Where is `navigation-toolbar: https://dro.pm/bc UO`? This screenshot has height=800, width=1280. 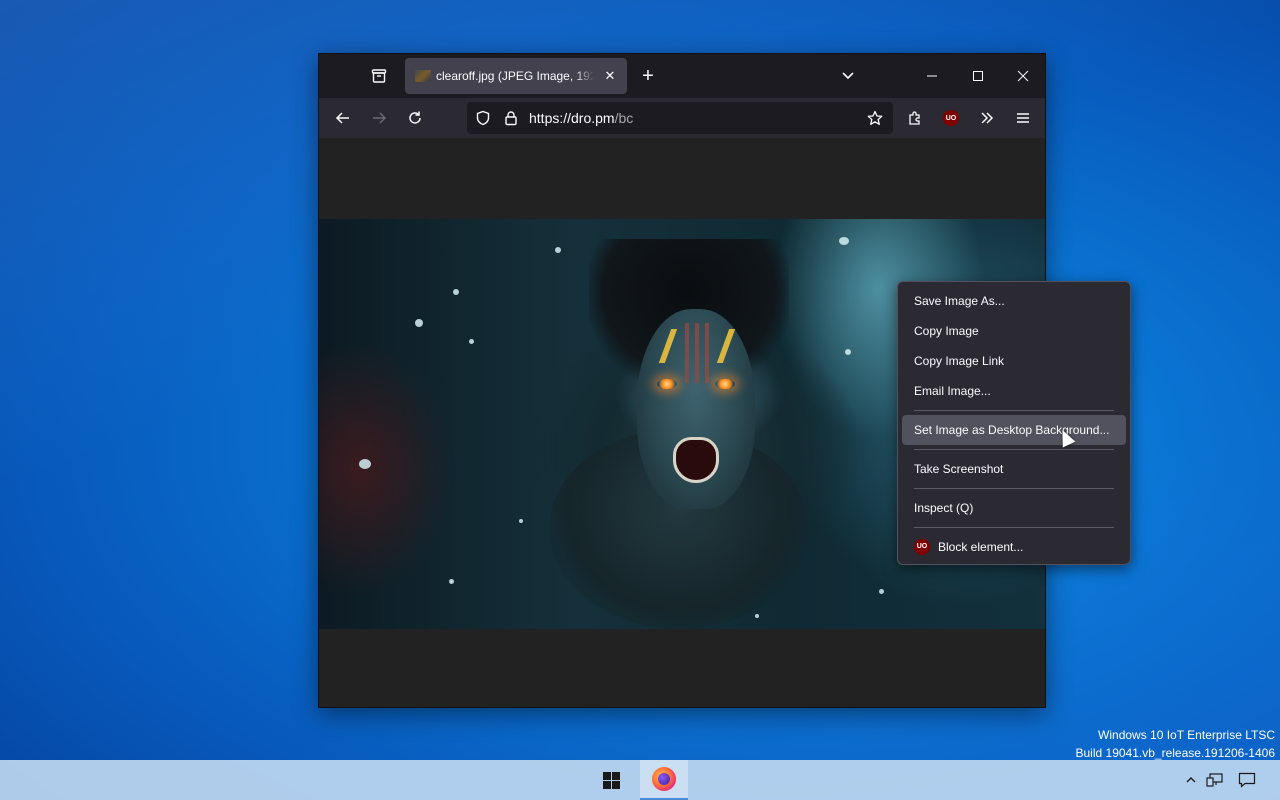
navigation-toolbar: https://dro.pm/bc UO is located at coordinates (682, 118).